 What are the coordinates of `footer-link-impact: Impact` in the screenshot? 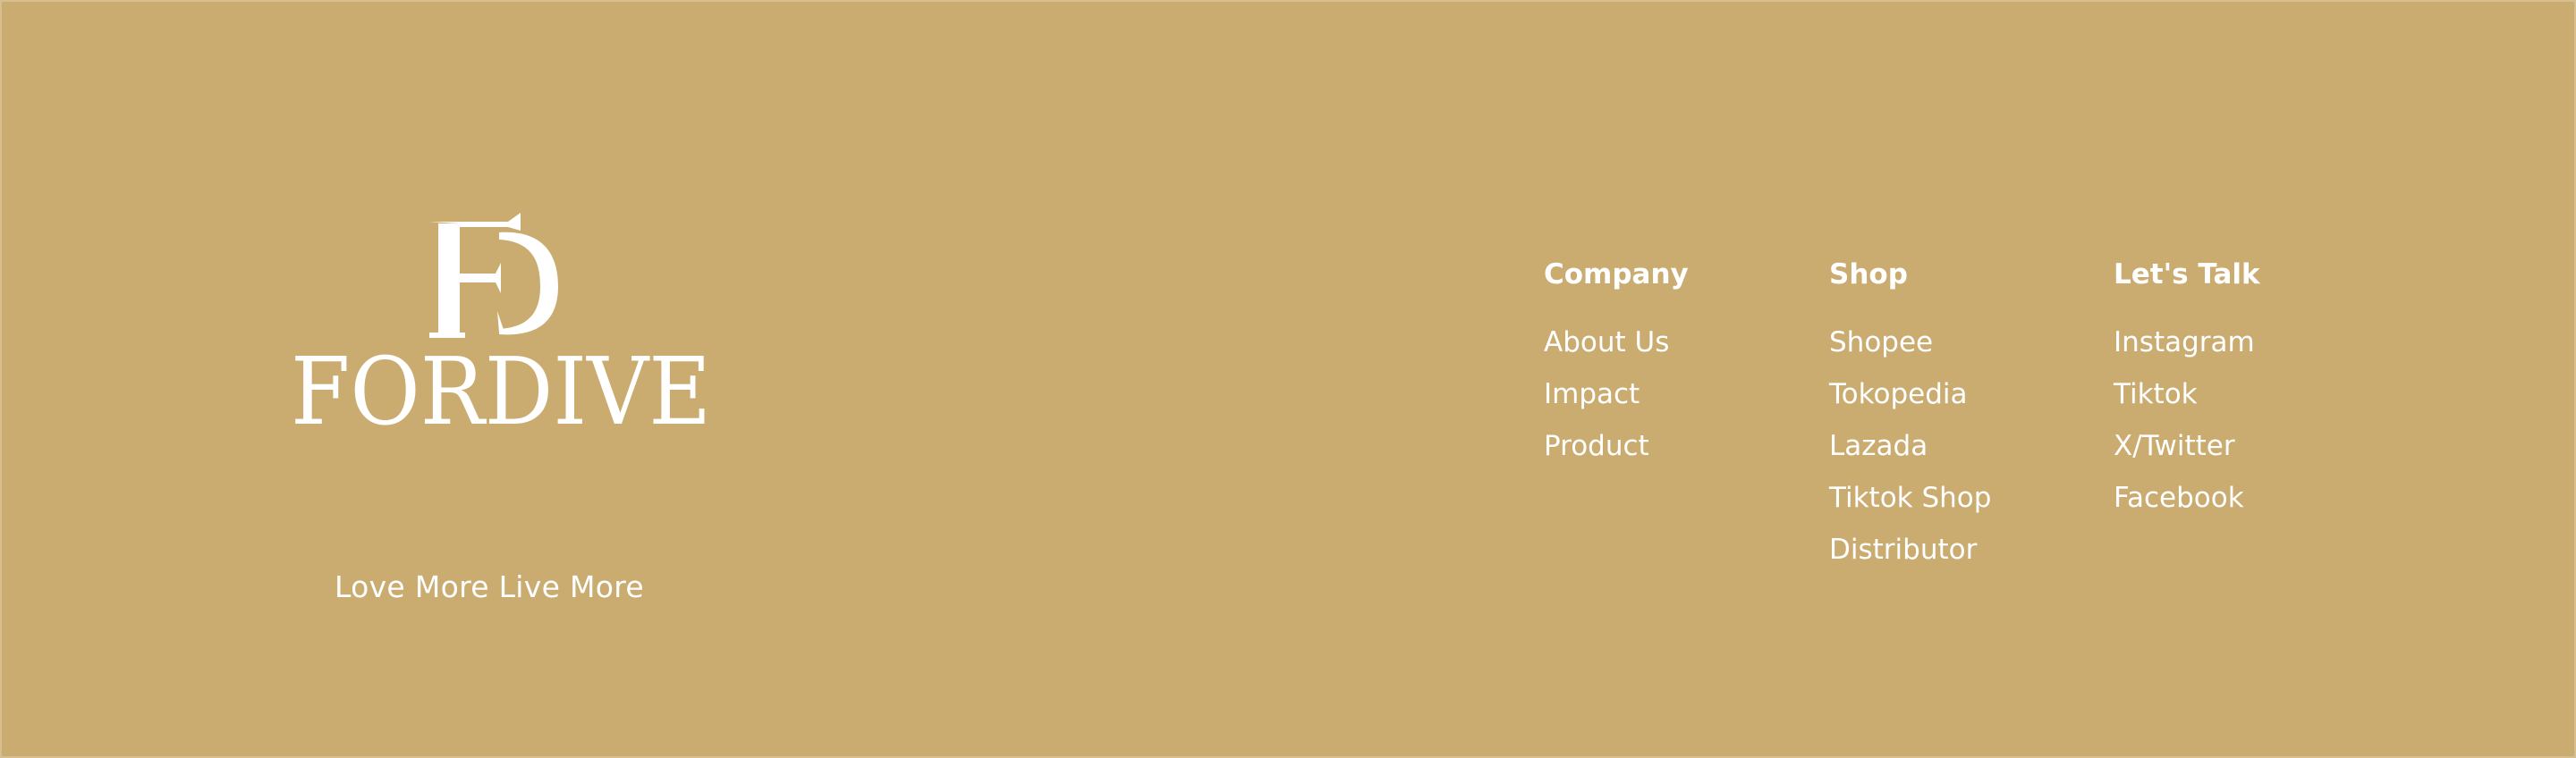 It's located at (1616, 399).